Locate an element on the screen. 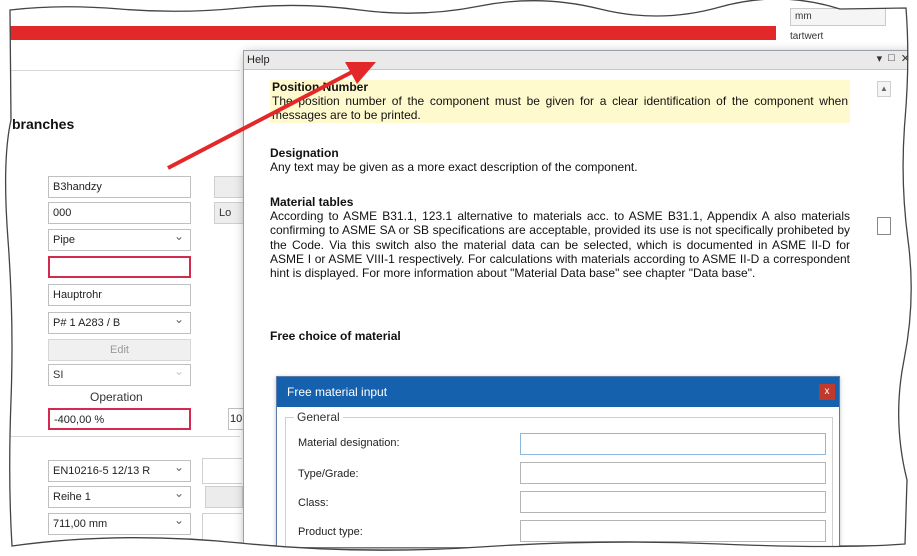 The image size is (917, 556). series-dropdown: Reihe 1 is located at coordinates (119, 495).